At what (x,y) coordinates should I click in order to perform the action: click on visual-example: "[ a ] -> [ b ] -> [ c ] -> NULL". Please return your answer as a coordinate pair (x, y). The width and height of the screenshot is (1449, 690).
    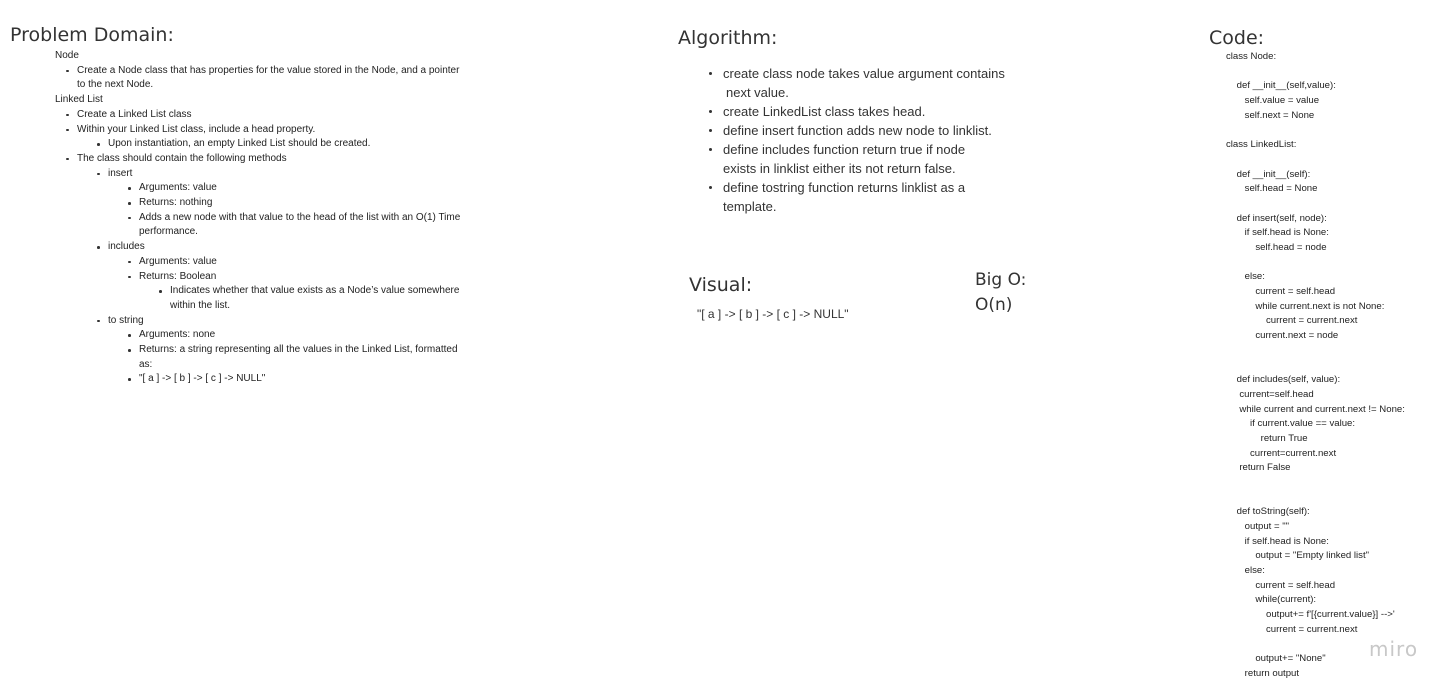
    Looking at the image, I should click on (773, 314).